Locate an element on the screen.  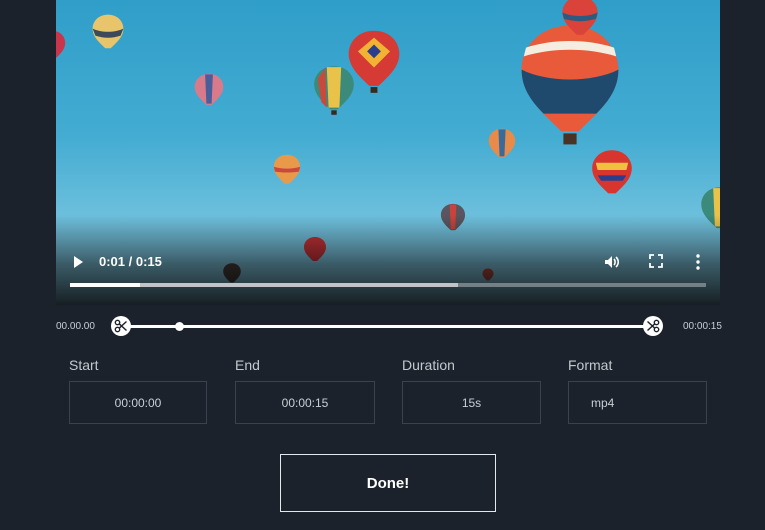
trim-start-handle is located at coordinates (121, 326).